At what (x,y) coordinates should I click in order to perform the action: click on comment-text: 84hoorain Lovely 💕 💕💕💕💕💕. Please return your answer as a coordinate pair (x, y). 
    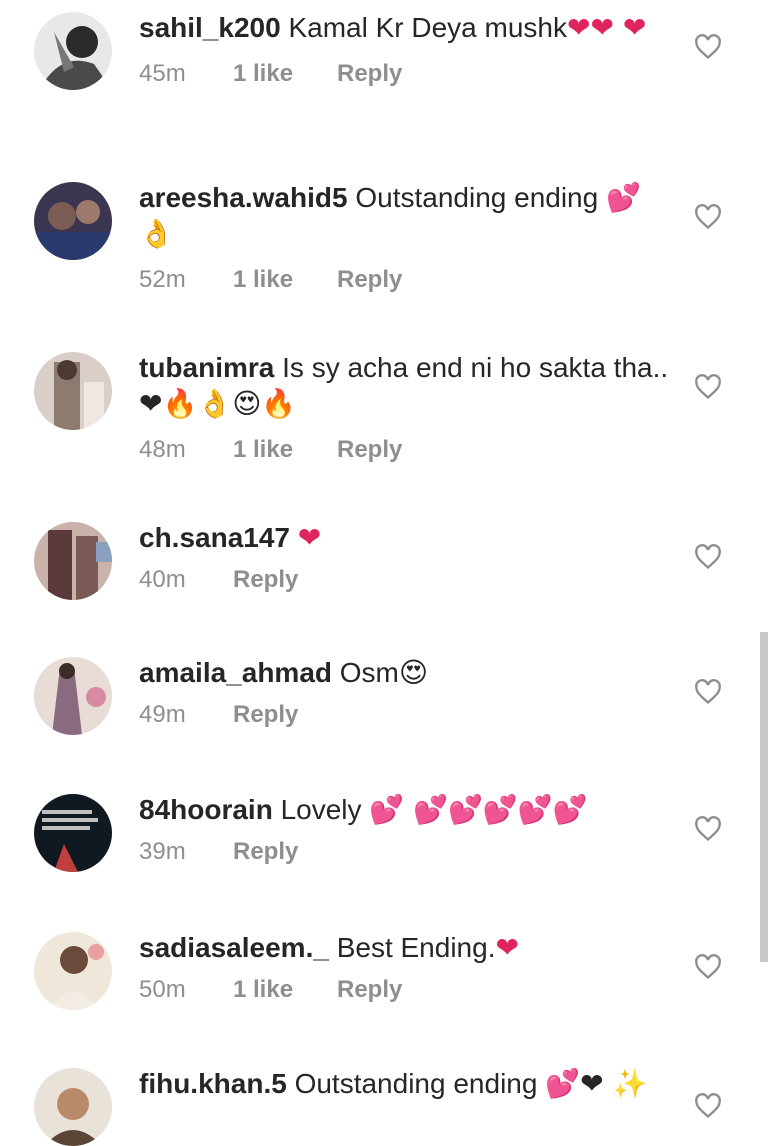
    Looking at the image, I should click on (404, 810).